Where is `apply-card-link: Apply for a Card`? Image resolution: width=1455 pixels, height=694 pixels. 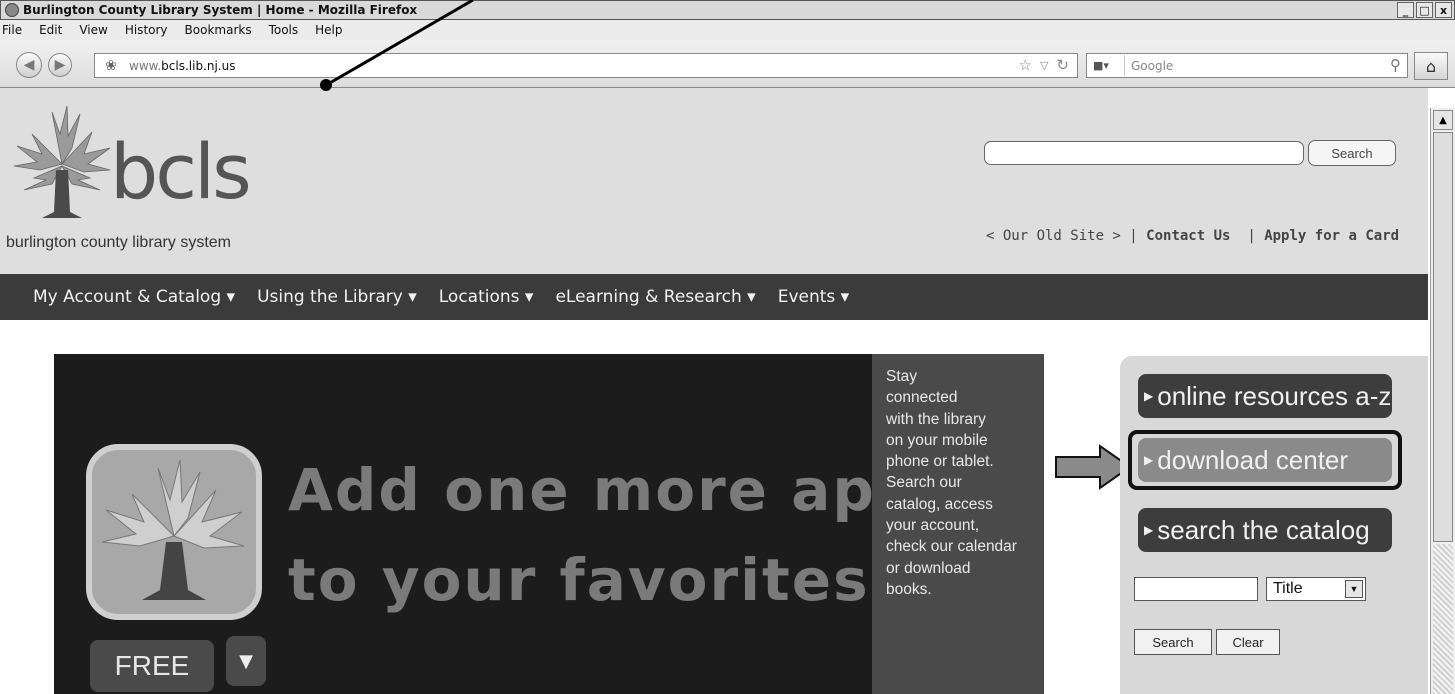
apply-card-link: Apply for a Card is located at coordinates (1331, 236).